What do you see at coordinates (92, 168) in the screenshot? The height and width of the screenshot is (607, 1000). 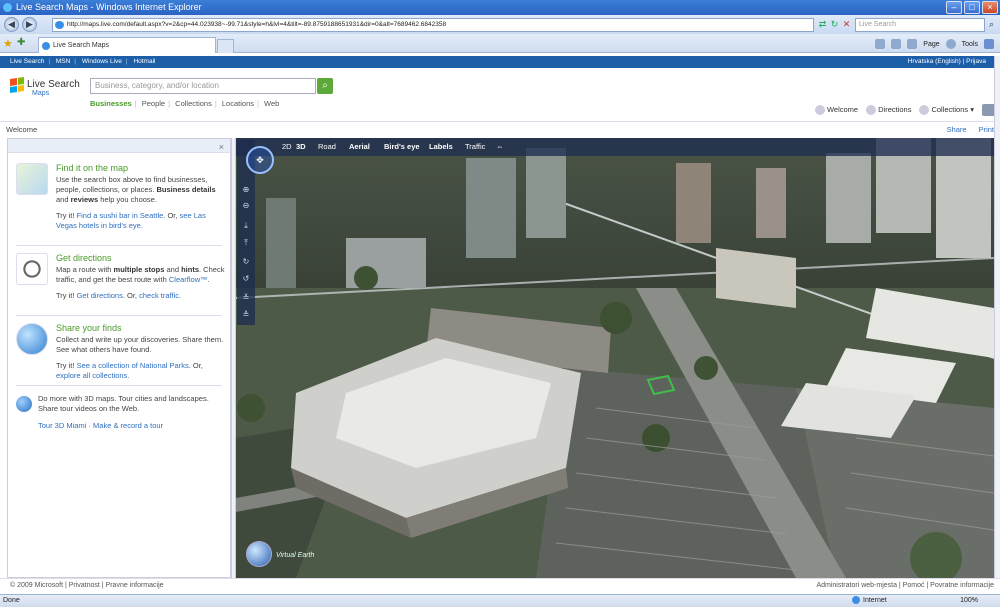 I see `find-heading: Find it on the map` at bounding box center [92, 168].